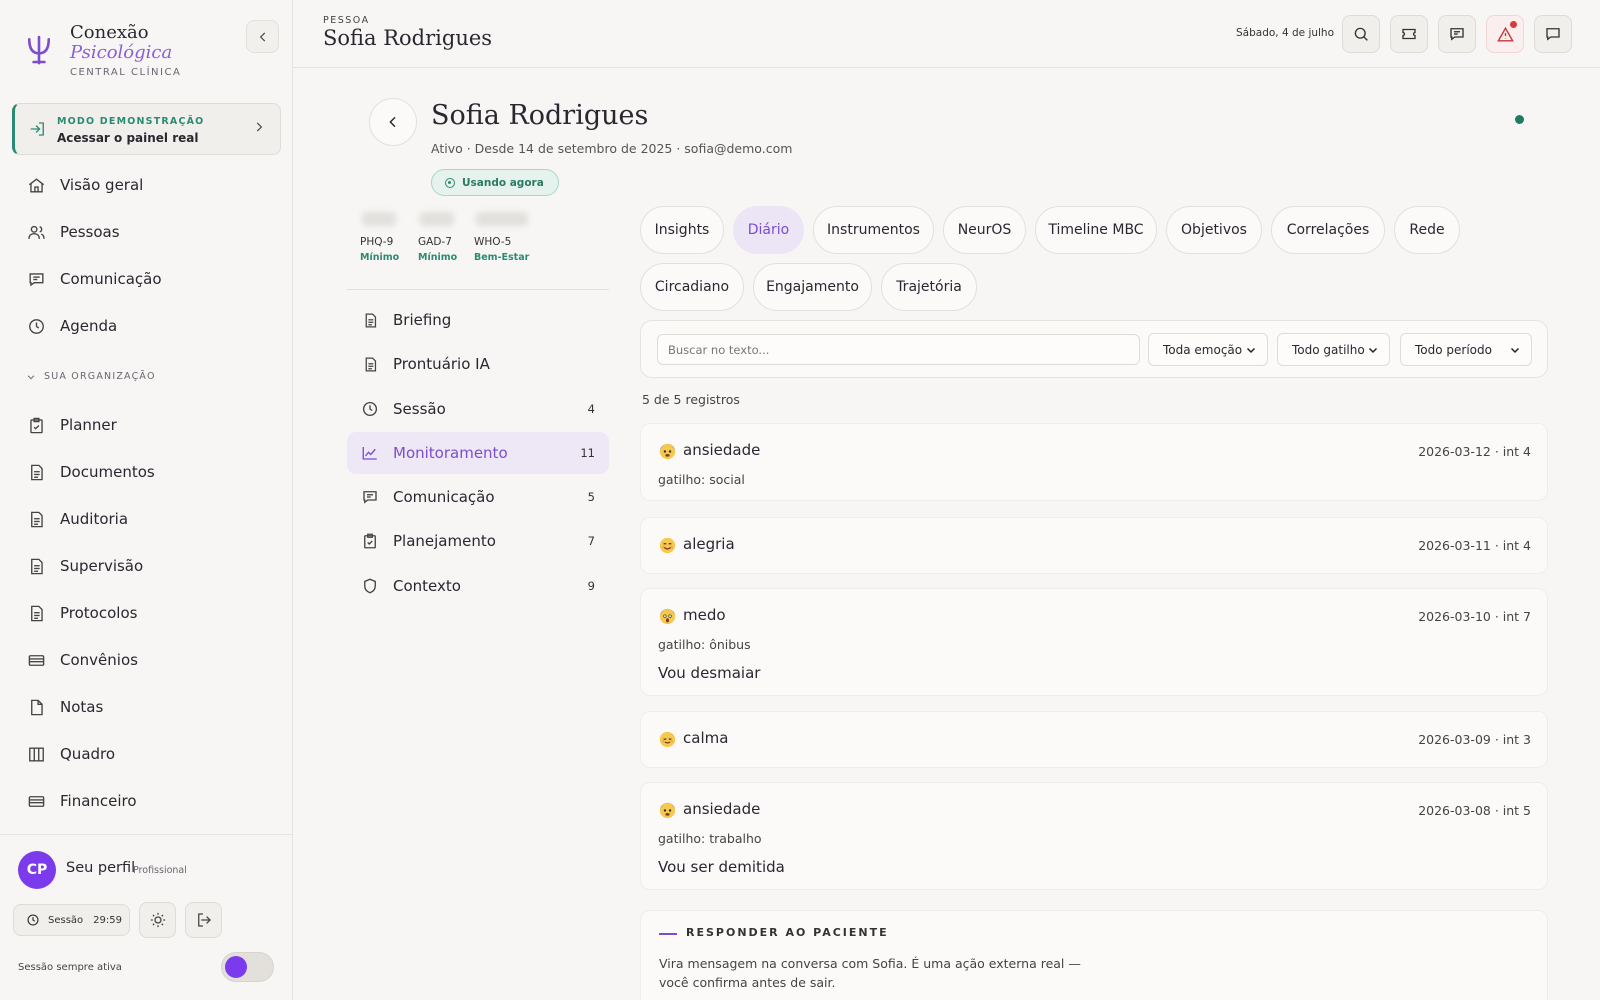 Image resolution: width=1600 pixels, height=1000 pixels. I want to click on chevron-left-icon, so click(262, 36).